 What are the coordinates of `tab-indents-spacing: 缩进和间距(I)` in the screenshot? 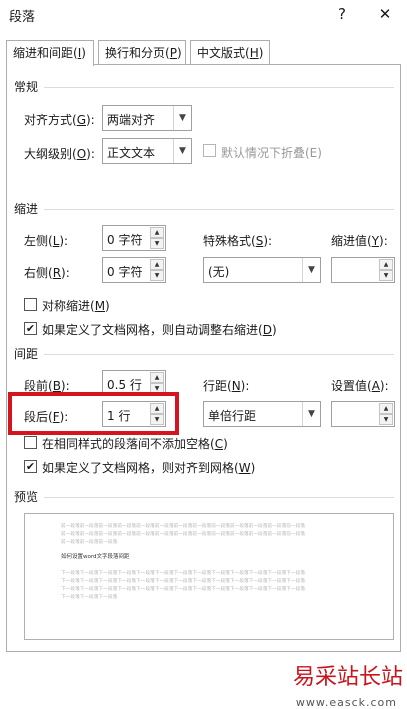 It's located at (50, 53).